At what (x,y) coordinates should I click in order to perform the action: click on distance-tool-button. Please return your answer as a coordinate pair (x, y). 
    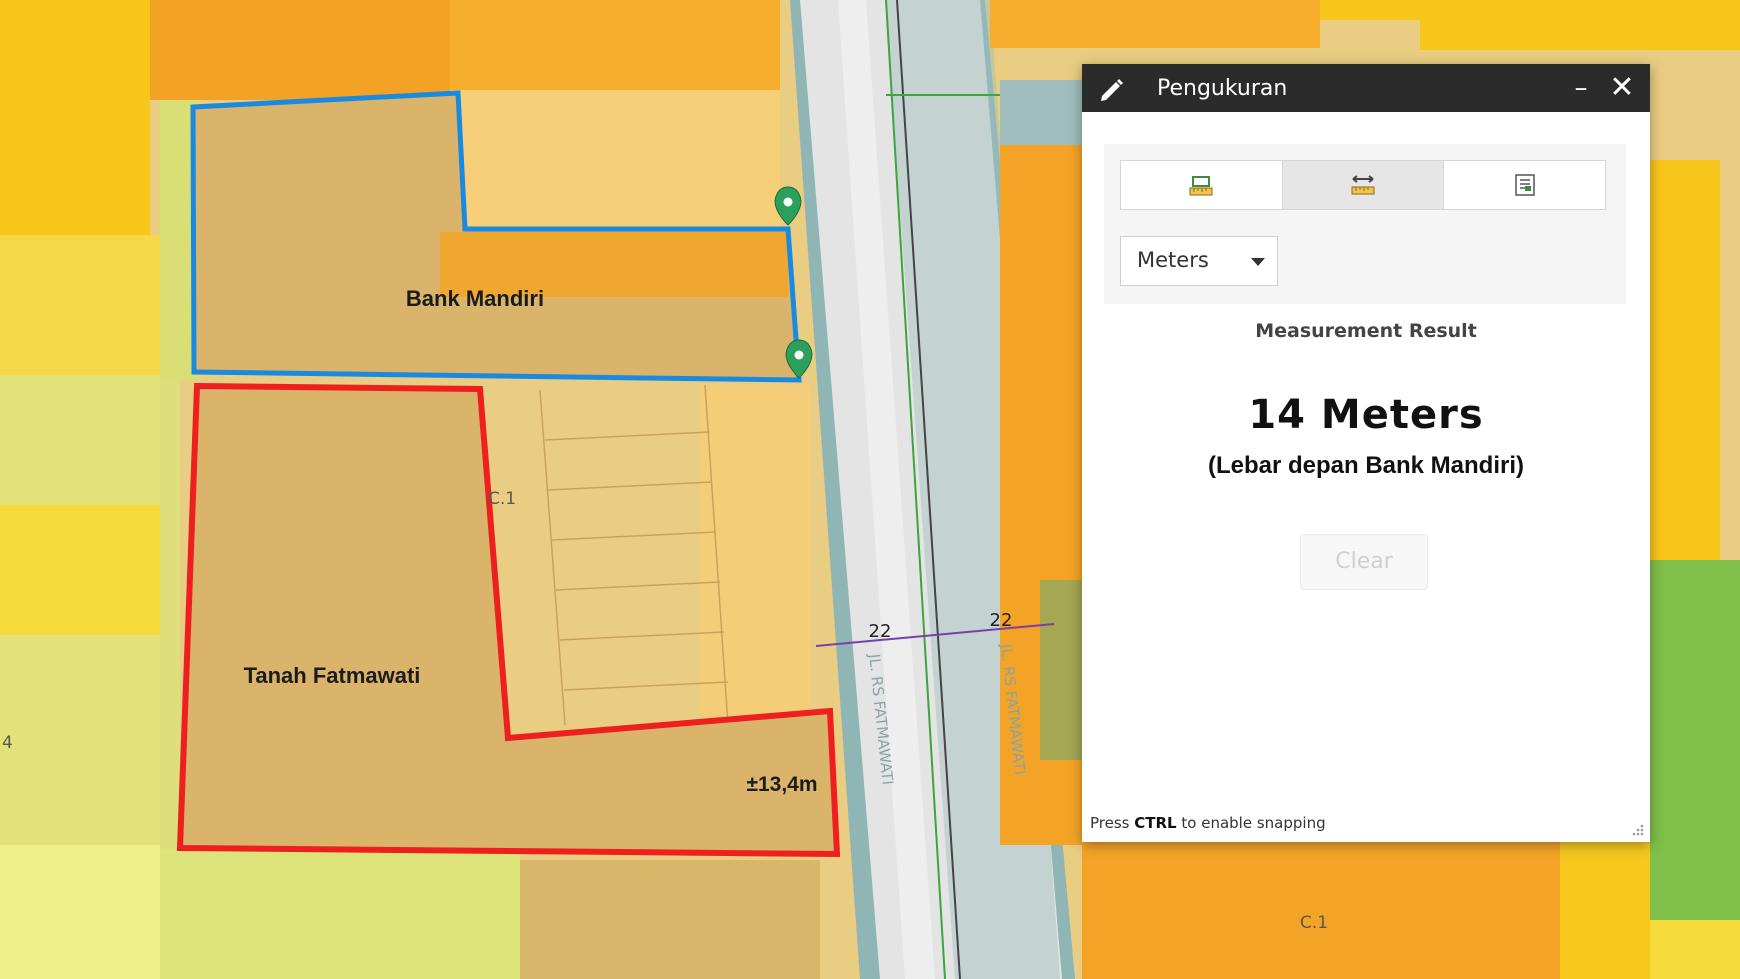
    Looking at the image, I should click on (1363, 185).